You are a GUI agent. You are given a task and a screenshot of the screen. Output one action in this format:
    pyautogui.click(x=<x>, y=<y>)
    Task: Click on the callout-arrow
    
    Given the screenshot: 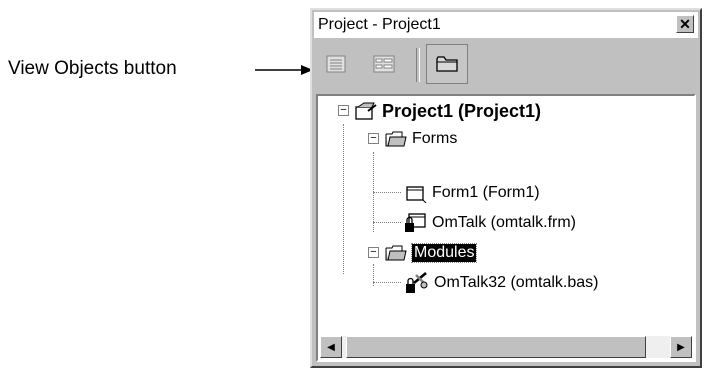 What is the action you would take?
    pyautogui.click(x=284, y=70)
    